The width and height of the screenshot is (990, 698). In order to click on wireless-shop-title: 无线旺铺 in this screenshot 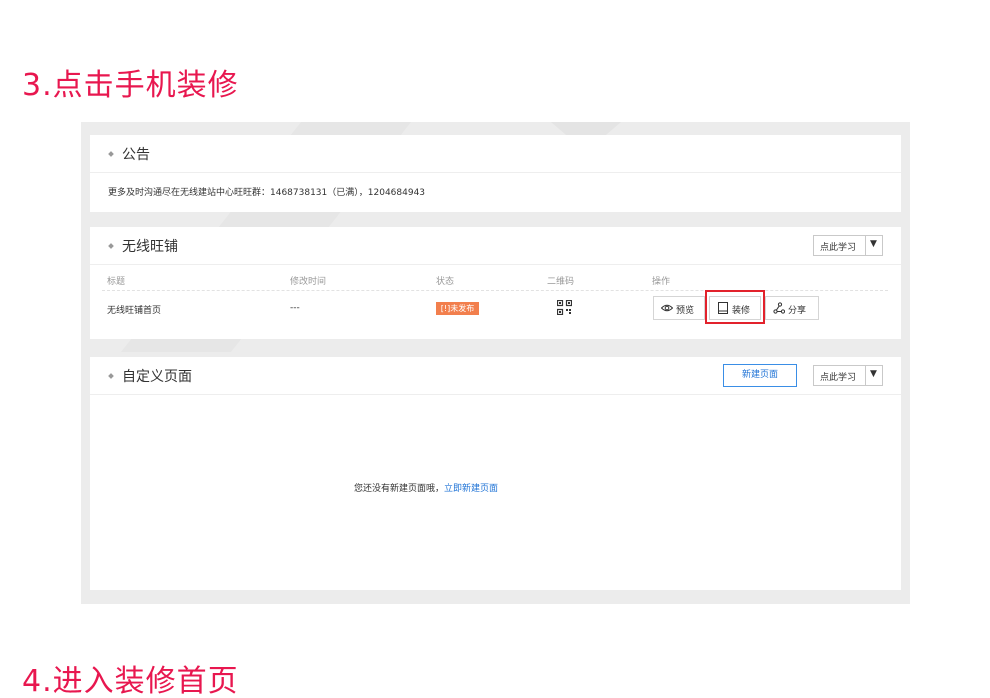, I will do `click(150, 247)`.